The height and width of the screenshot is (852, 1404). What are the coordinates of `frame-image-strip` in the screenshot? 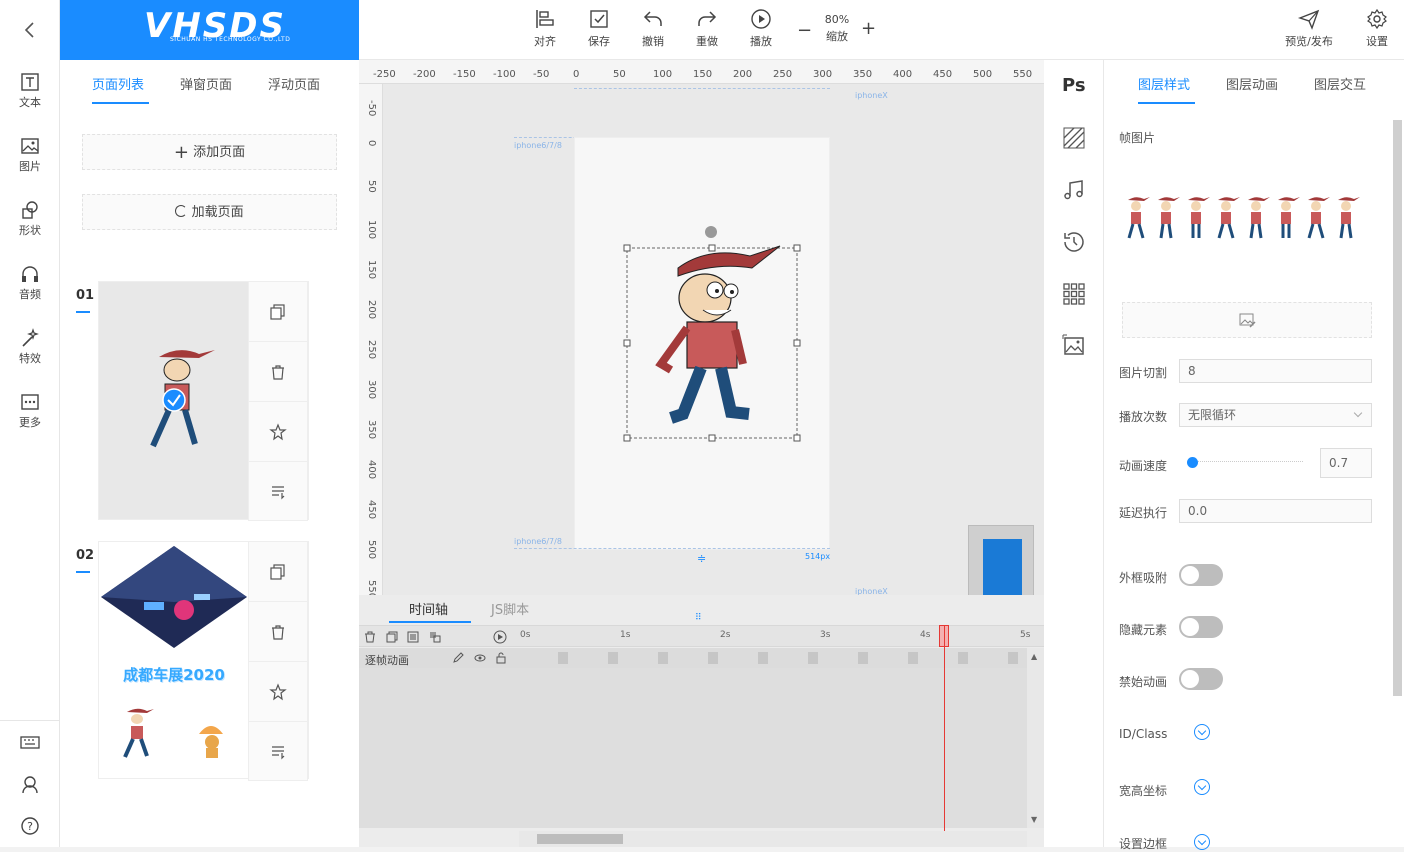 It's located at (1247, 222).